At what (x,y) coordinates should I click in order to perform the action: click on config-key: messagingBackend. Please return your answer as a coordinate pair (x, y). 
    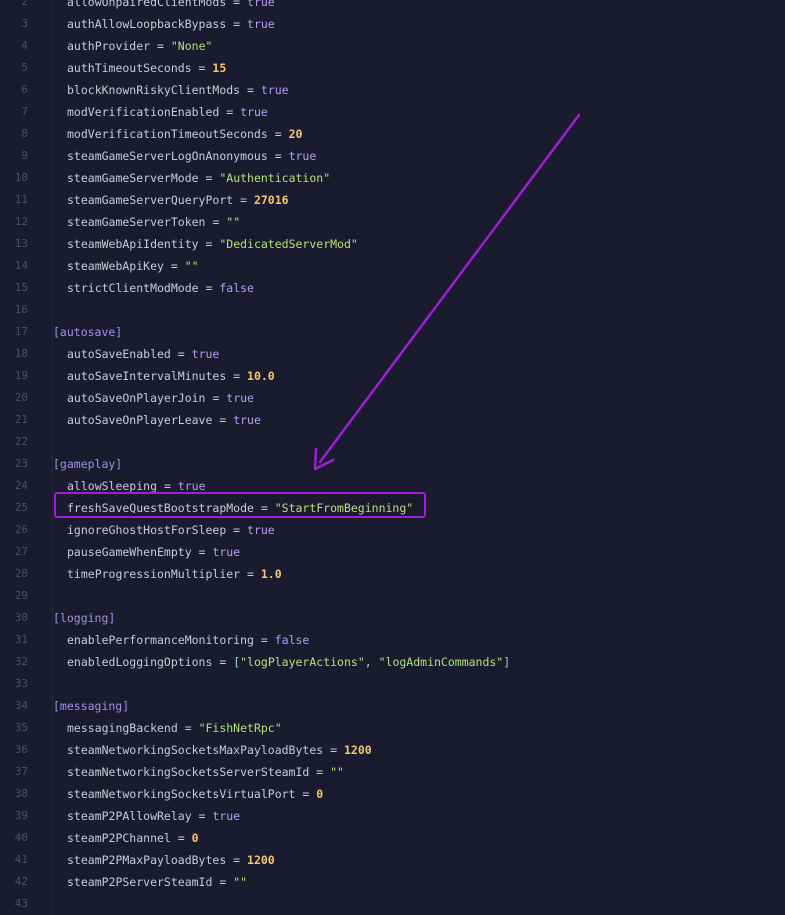
    Looking at the image, I should click on (122, 728).